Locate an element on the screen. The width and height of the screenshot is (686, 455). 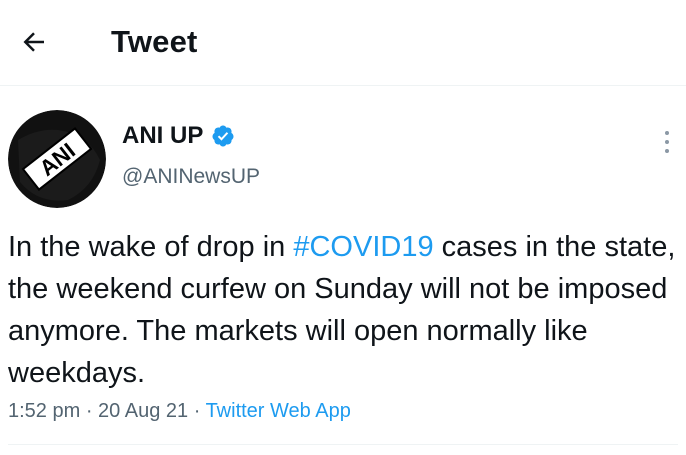
tweet-time: 1:52 pm is located at coordinates (44, 411).